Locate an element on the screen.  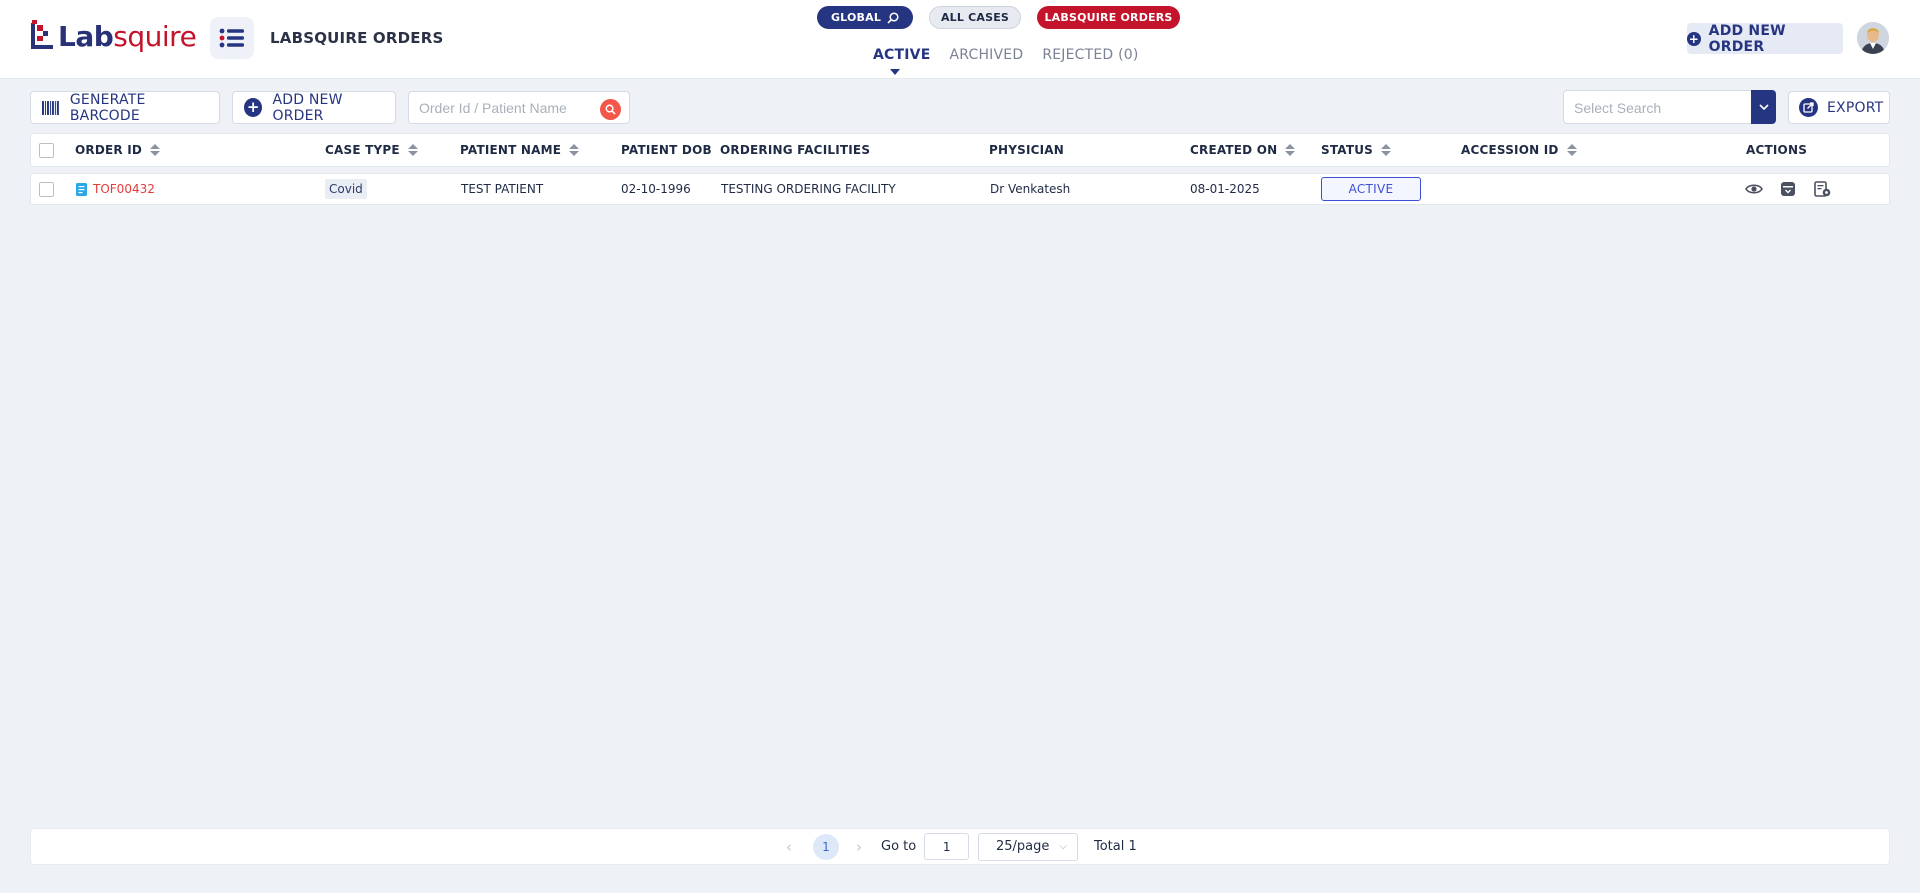
view-button is located at coordinates (1754, 189).